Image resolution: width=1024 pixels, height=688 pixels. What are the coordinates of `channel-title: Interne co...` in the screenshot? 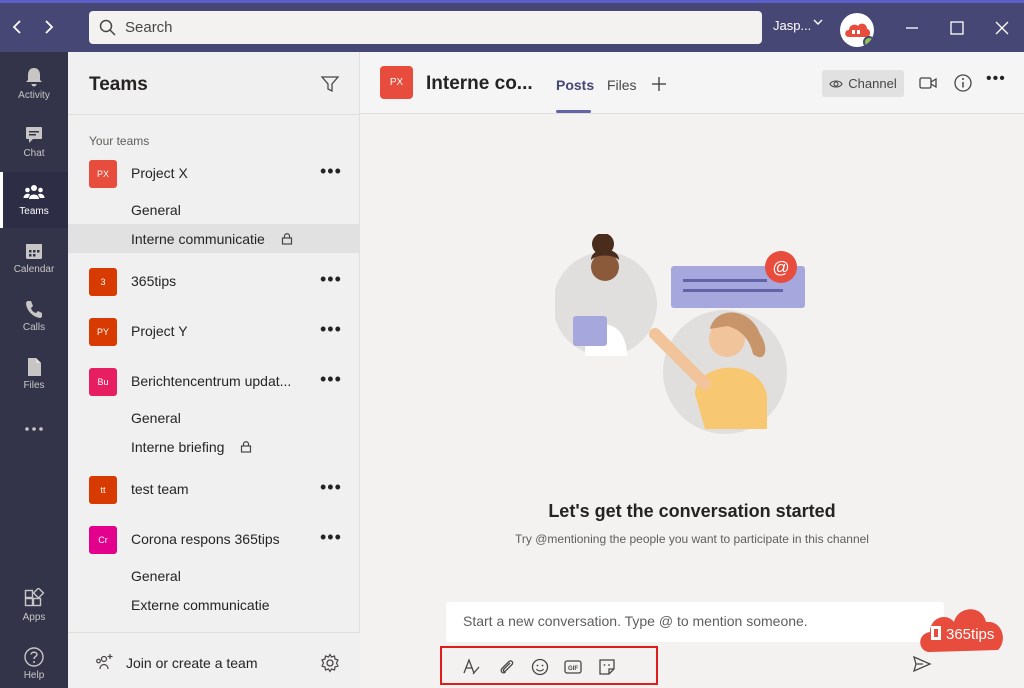 It's located at (479, 83).